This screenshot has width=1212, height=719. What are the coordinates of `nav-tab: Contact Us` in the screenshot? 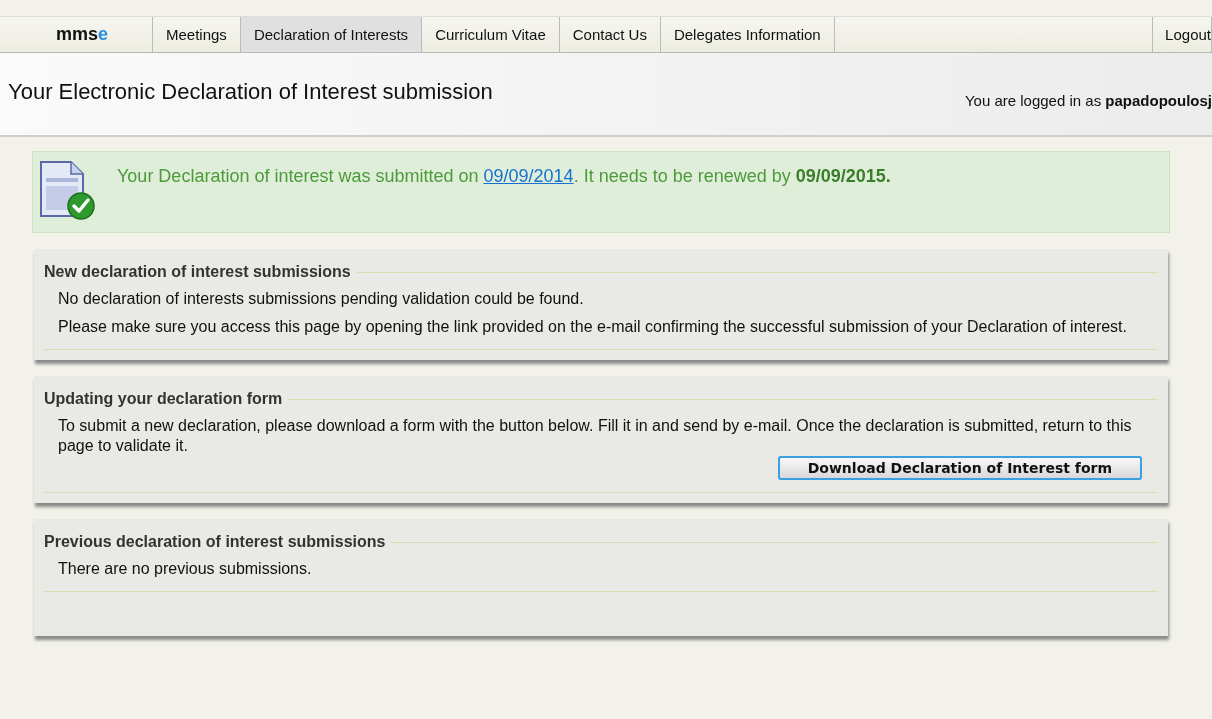 It's located at (610, 34).